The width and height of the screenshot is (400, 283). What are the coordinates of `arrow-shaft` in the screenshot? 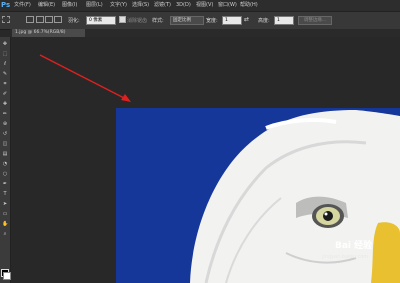 It's located at (84, 77).